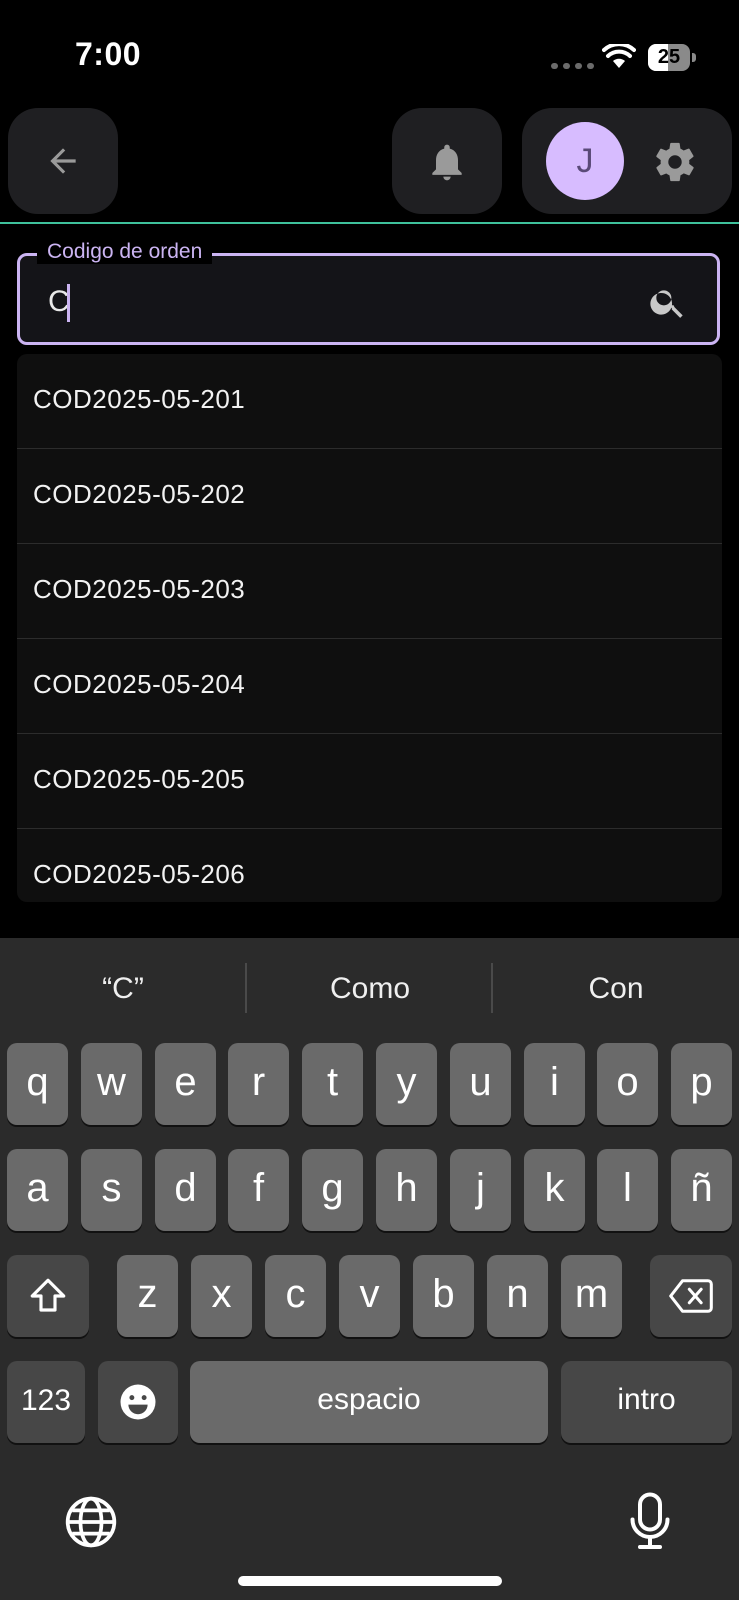 This screenshot has height=1600, width=739. Describe the element at coordinates (46, 1402) in the screenshot. I see `numbers-key: 123` at that location.